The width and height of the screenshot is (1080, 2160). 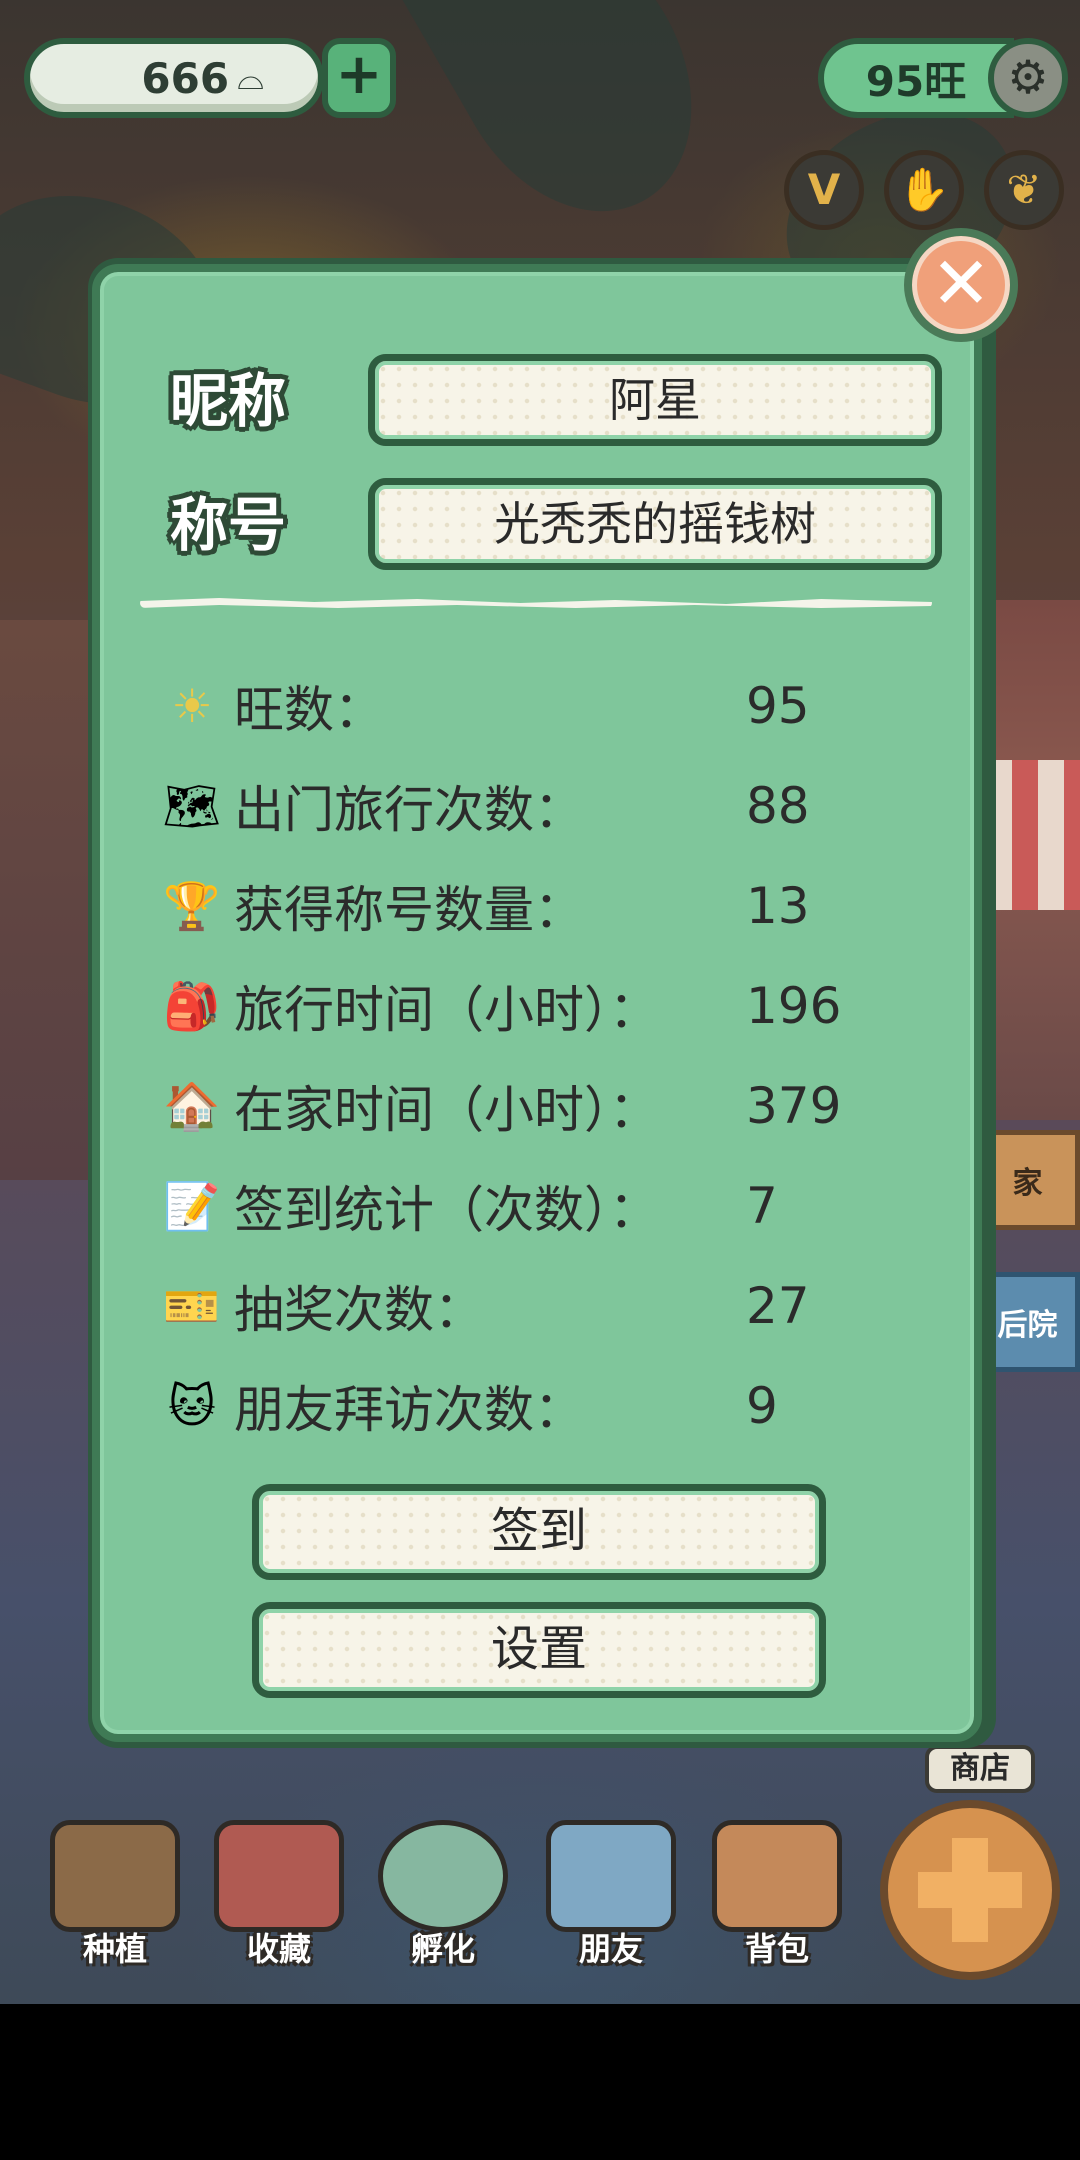 What do you see at coordinates (1024, 190) in the screenshot?
I see `ginkgo-button: ❦` at bounding box center [1024, 190].